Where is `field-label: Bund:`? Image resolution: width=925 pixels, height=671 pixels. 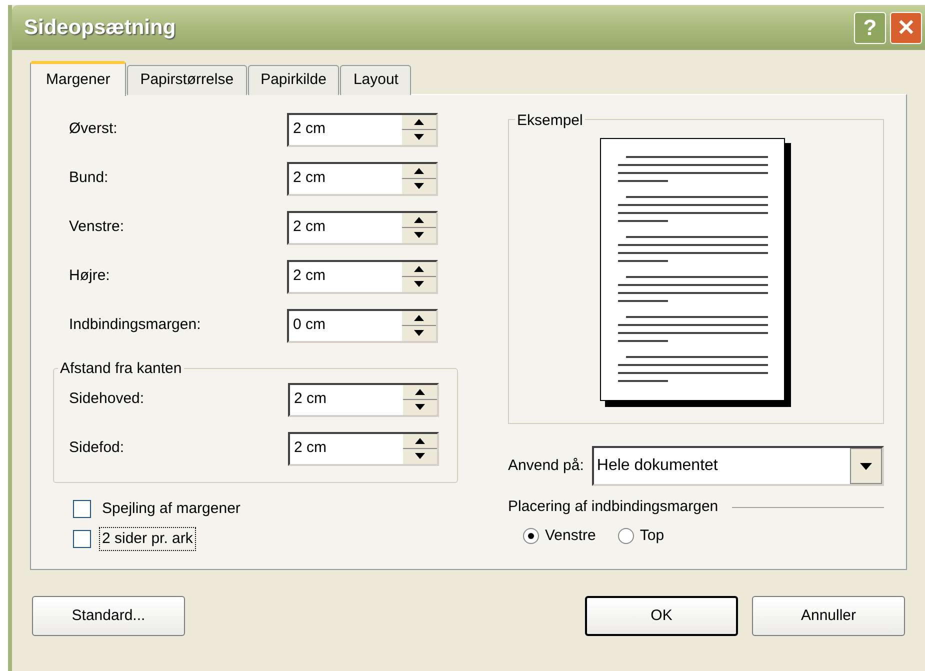
field-label: Bund: is located at coordinates (89, 178).